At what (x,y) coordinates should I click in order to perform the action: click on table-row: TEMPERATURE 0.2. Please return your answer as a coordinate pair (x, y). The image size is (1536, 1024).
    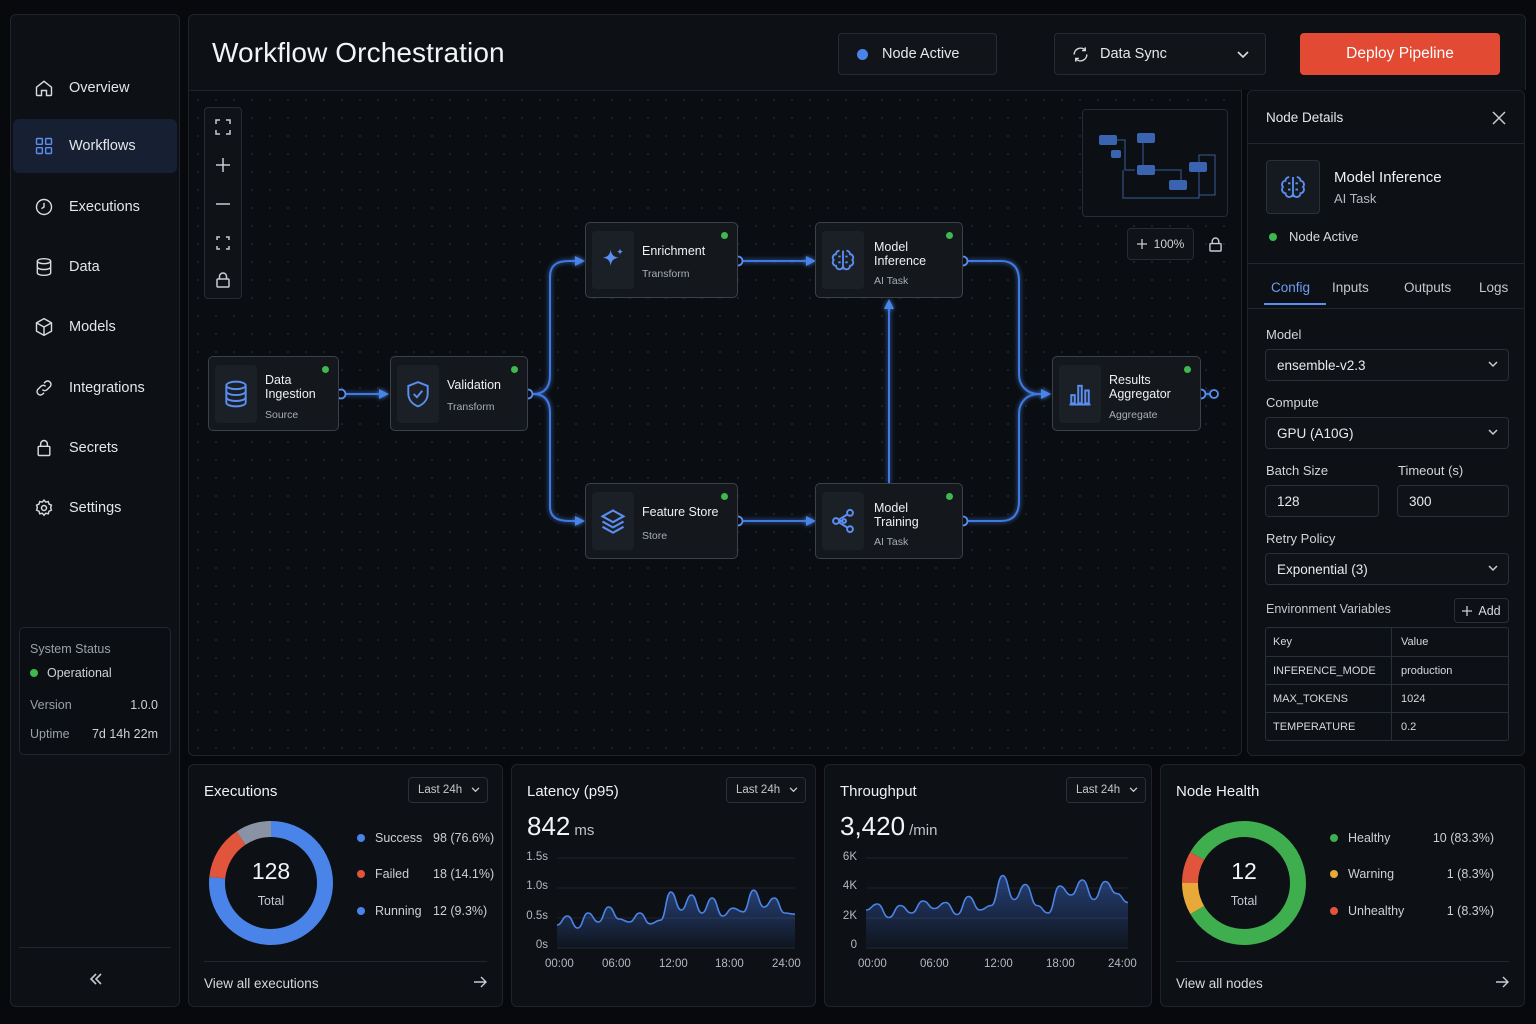
    Looking at the image, I should click on (1387, 726).